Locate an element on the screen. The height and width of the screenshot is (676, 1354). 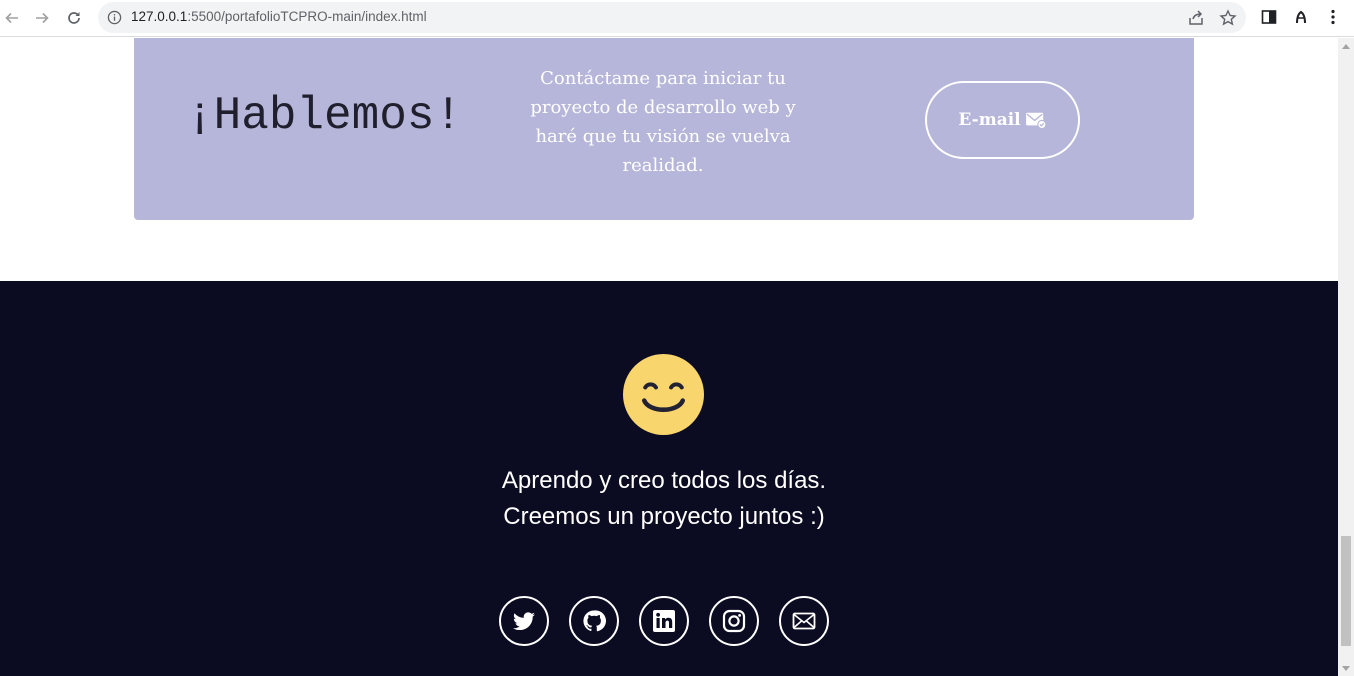
scroll-down-arrow-icon is located at coordinates (1346, 668).